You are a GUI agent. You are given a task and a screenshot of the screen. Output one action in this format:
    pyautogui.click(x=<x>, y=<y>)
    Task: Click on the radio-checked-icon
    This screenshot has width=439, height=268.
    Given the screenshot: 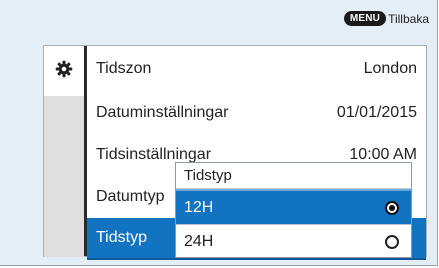 What is the action you would take?
    pyautogui.click(x=392, y=207)
    